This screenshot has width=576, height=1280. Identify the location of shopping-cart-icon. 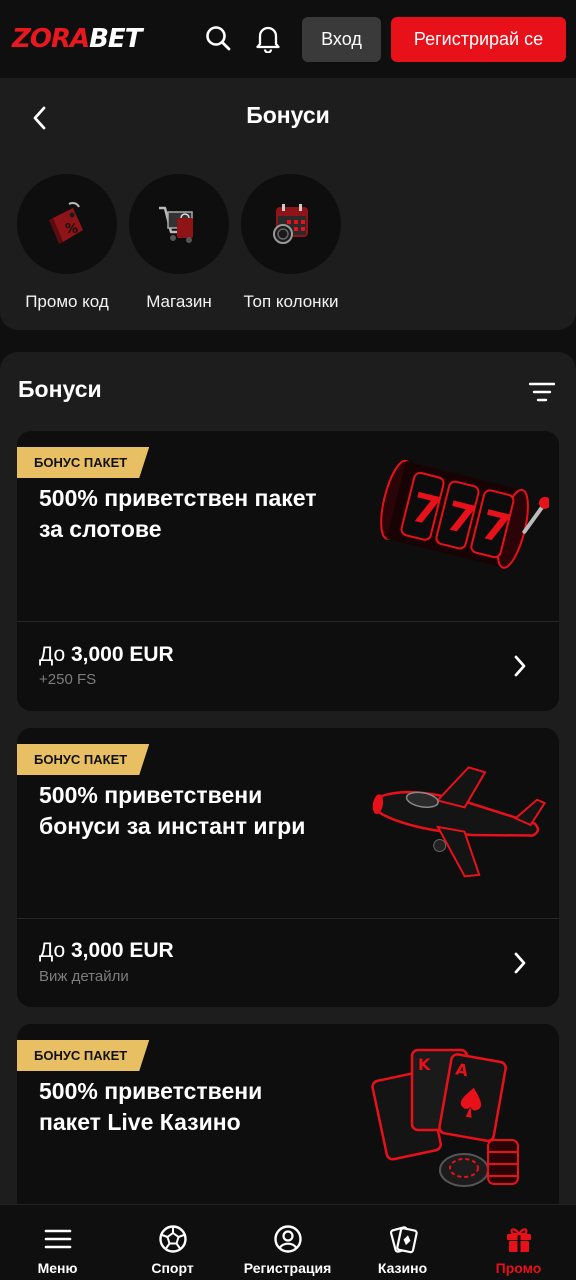
(179, 224).